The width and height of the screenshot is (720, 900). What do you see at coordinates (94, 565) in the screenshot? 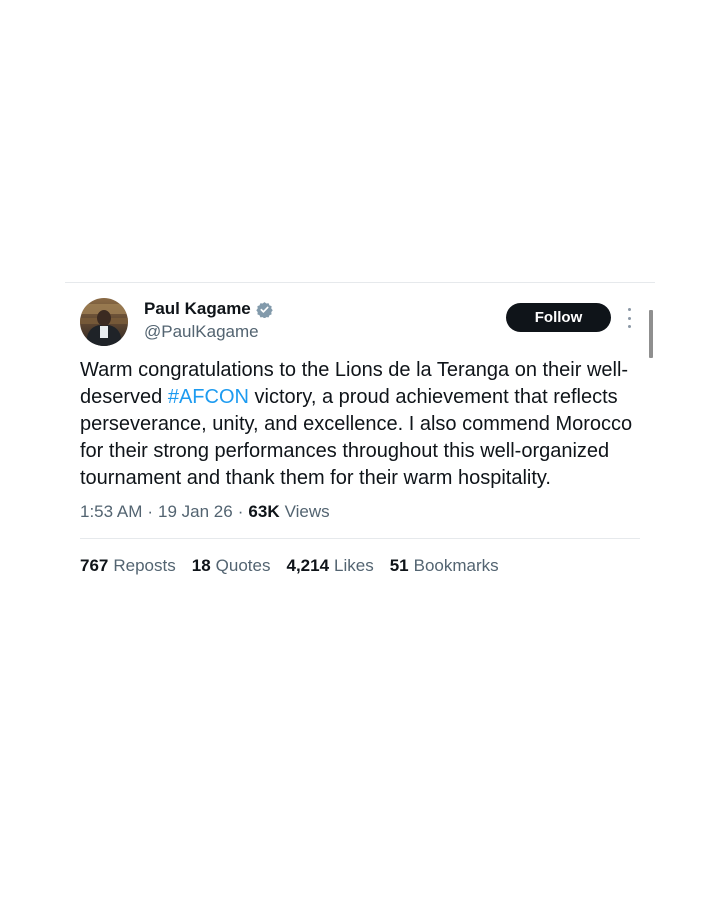
I see `stat-count: 767` at bounding box center [94, 565].